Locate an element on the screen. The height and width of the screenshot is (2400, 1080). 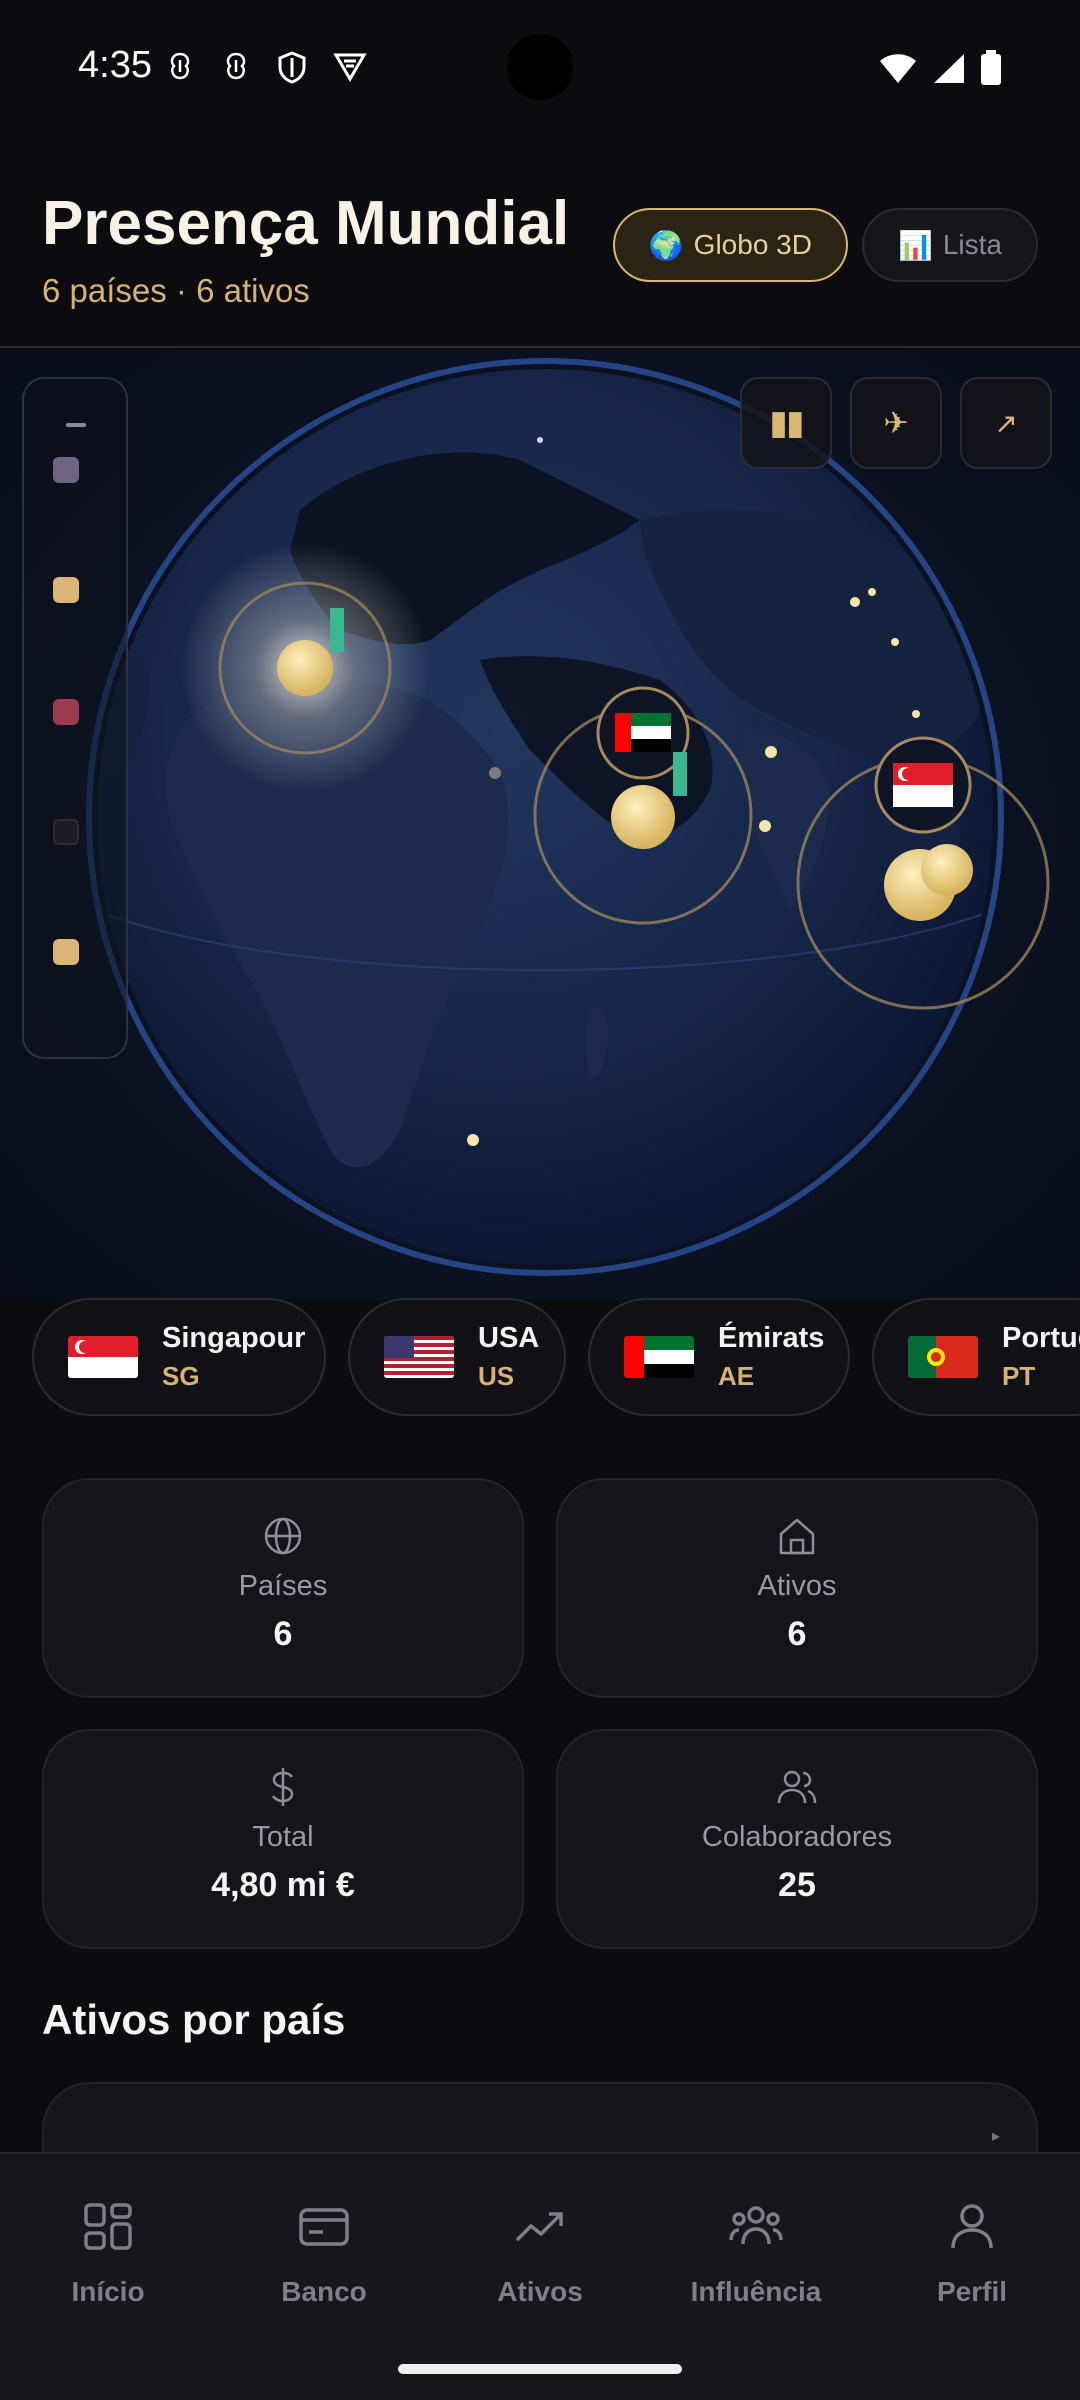
earth-icon: 🌍 is located at coordinates (666, 245).